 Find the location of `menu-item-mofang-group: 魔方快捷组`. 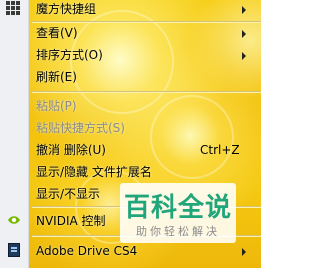

menu-item-mofang-group: 魔方快捷组 is located at coordinates (130, 10).